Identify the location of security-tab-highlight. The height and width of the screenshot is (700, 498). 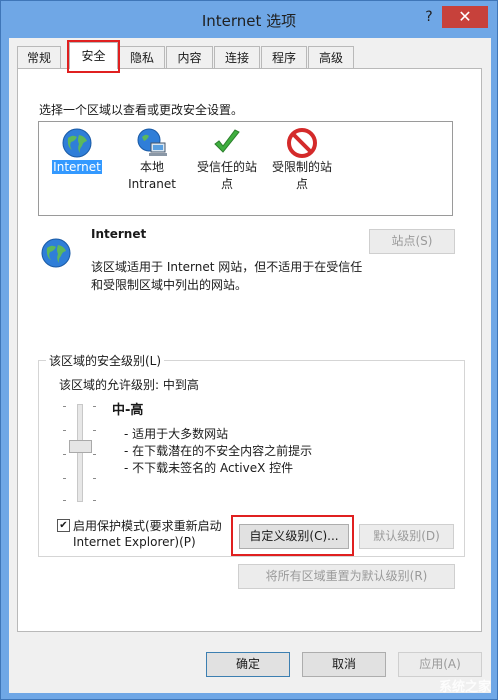
(93, 56).